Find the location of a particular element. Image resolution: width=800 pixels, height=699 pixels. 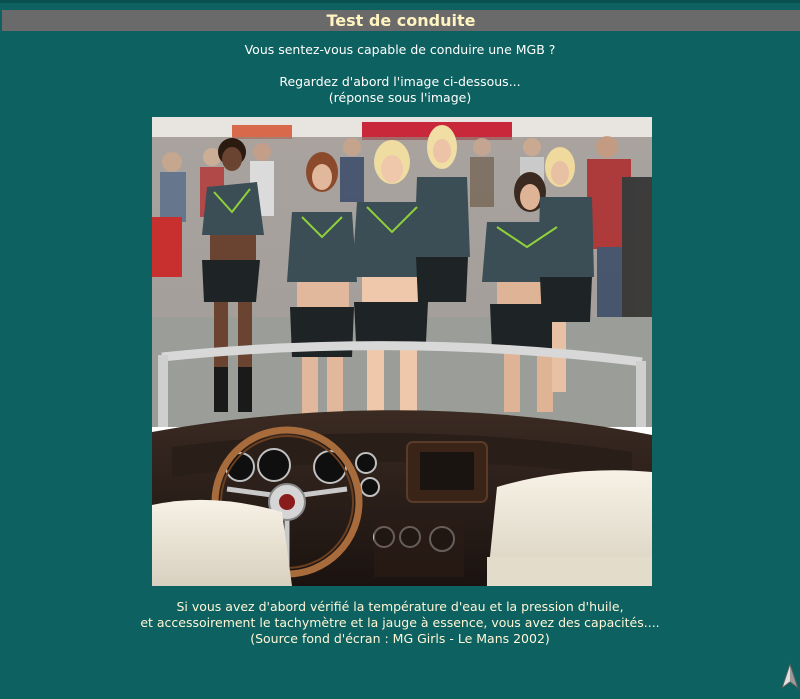

page-title: Test de conduite is located at coordinates (401, 20).